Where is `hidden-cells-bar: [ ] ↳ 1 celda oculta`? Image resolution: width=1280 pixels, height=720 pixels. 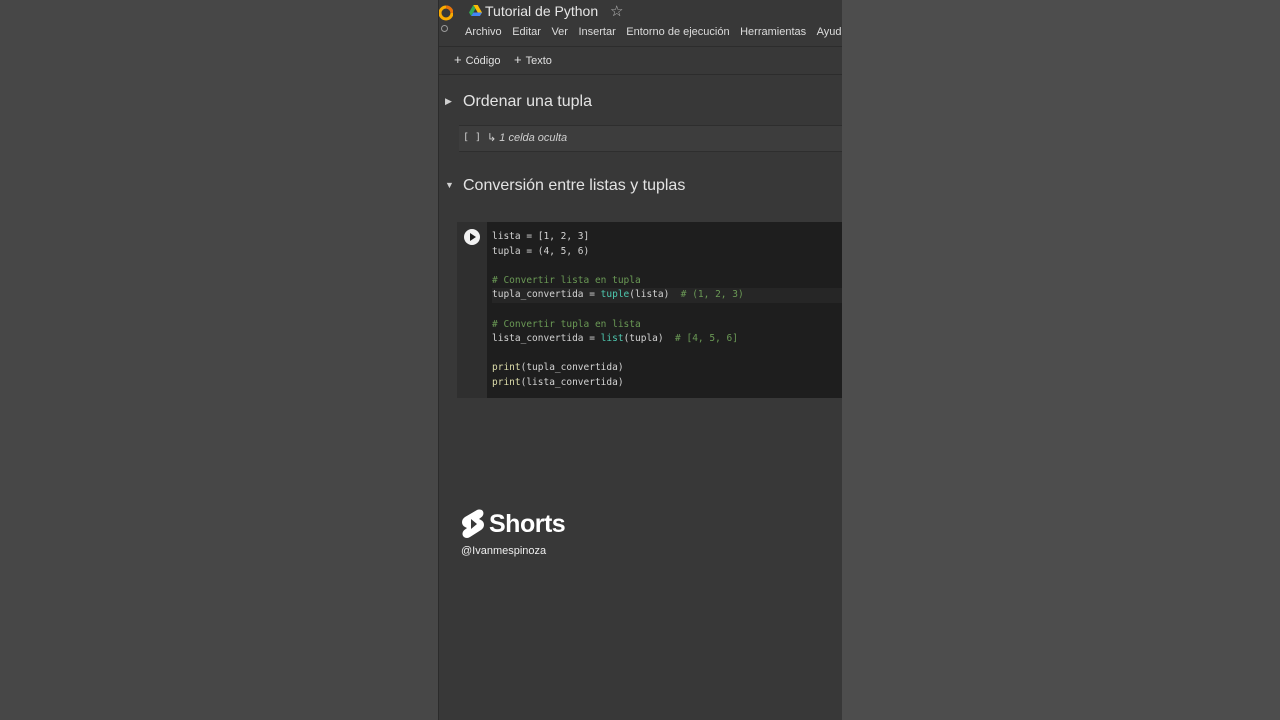
hidden-cells-bar: [ ] ↳ 1 celda oculta is located at coordinates (650, 138).